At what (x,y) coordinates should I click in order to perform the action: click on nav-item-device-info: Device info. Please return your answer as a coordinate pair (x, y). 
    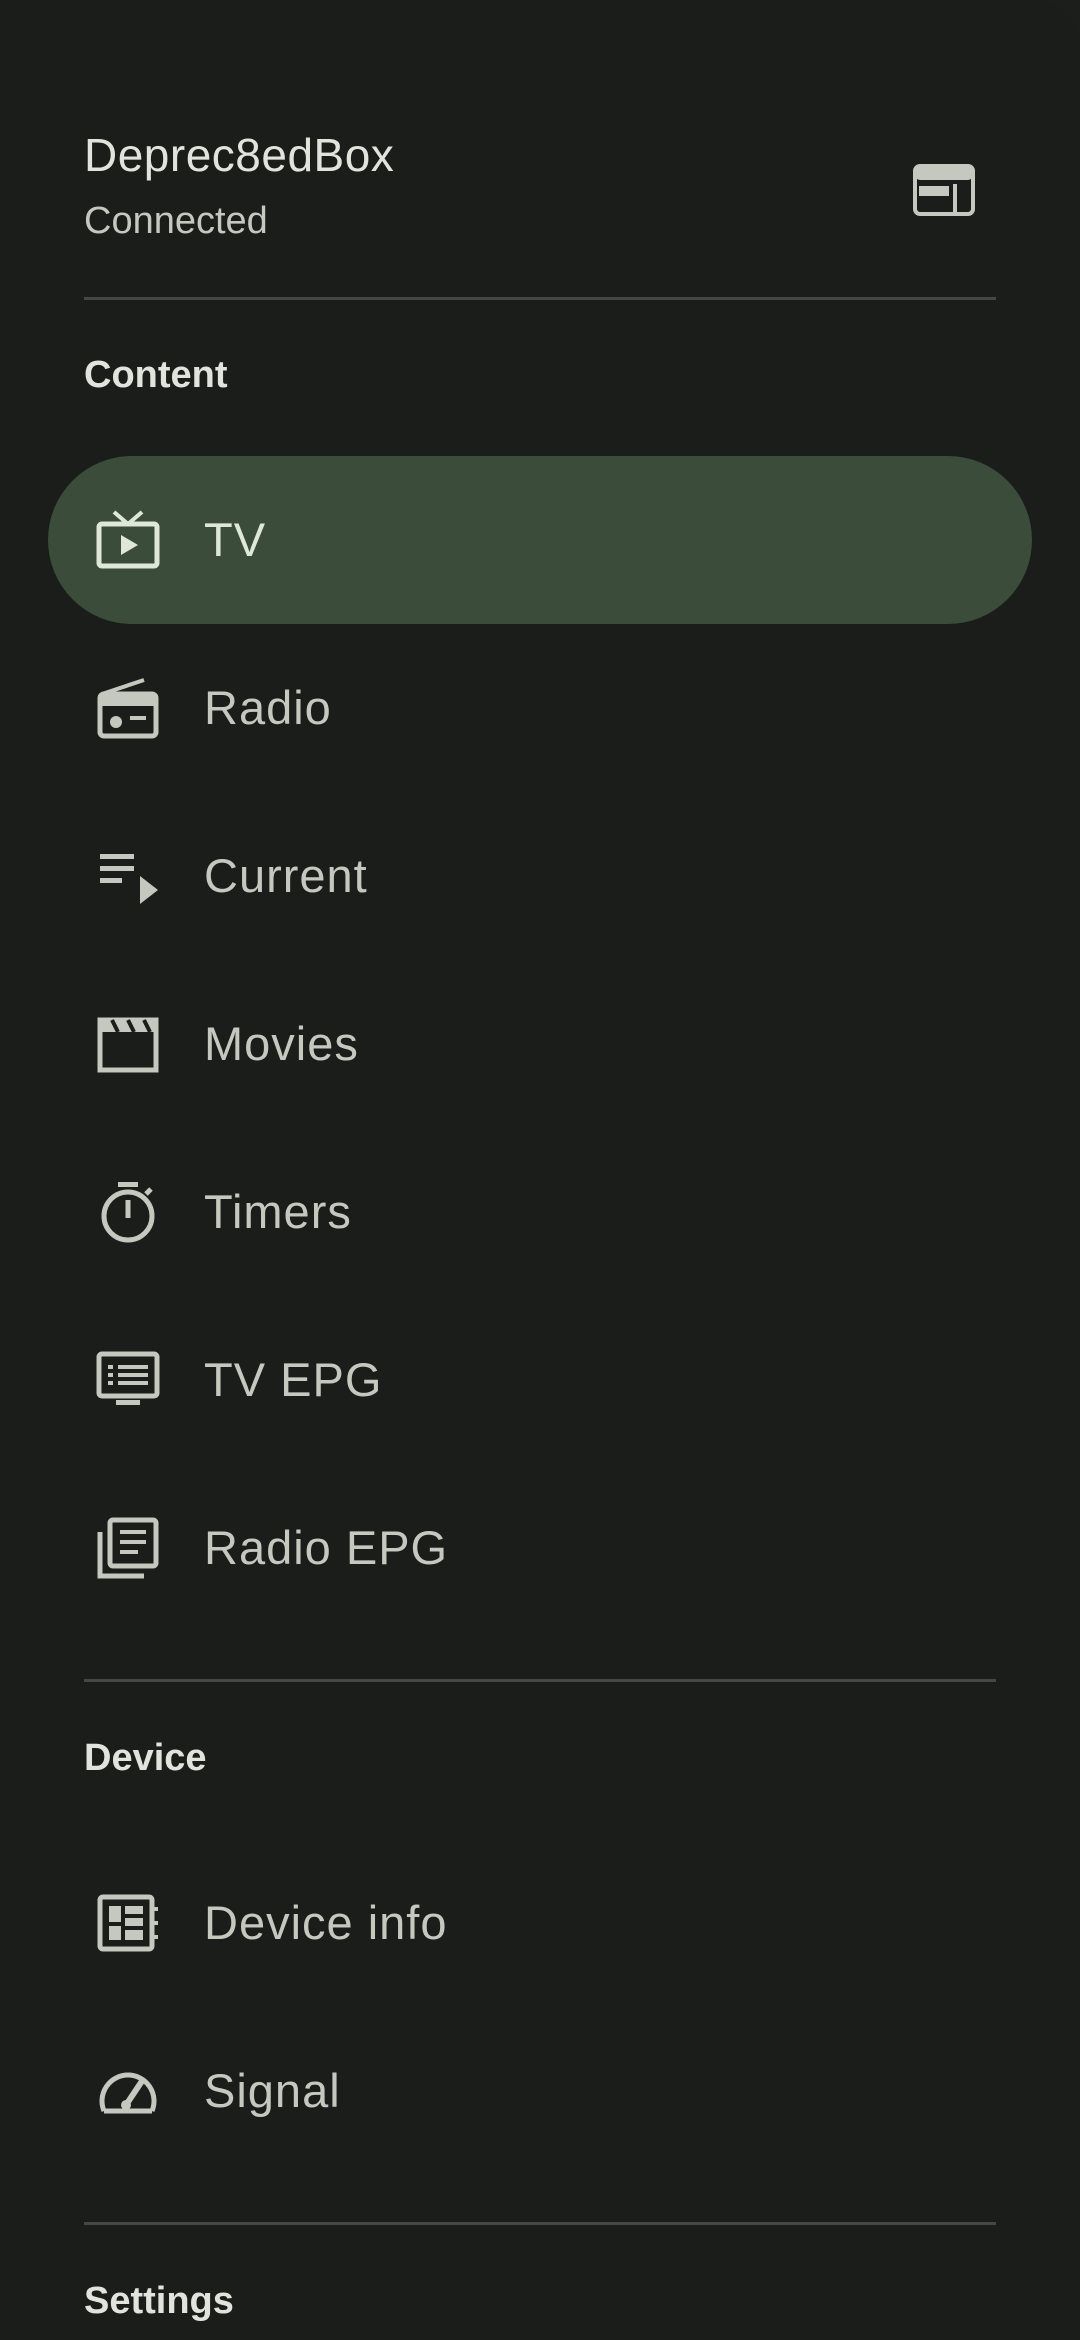
    Looking at the image, I should click on (540, 1923).